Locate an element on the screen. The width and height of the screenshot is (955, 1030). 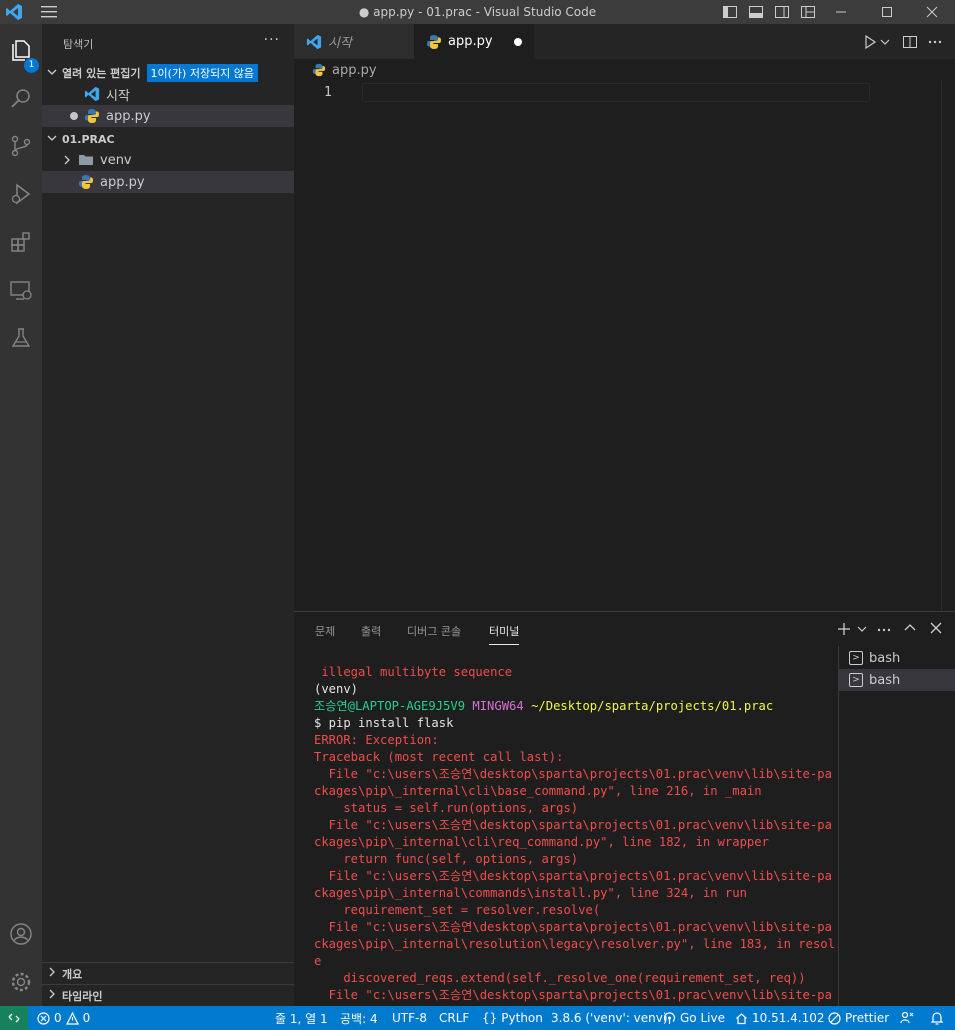
open-editors-header: 열려 있는 편집기 1이(가) 저장되지 않음 is located at coordinates (168, 73).